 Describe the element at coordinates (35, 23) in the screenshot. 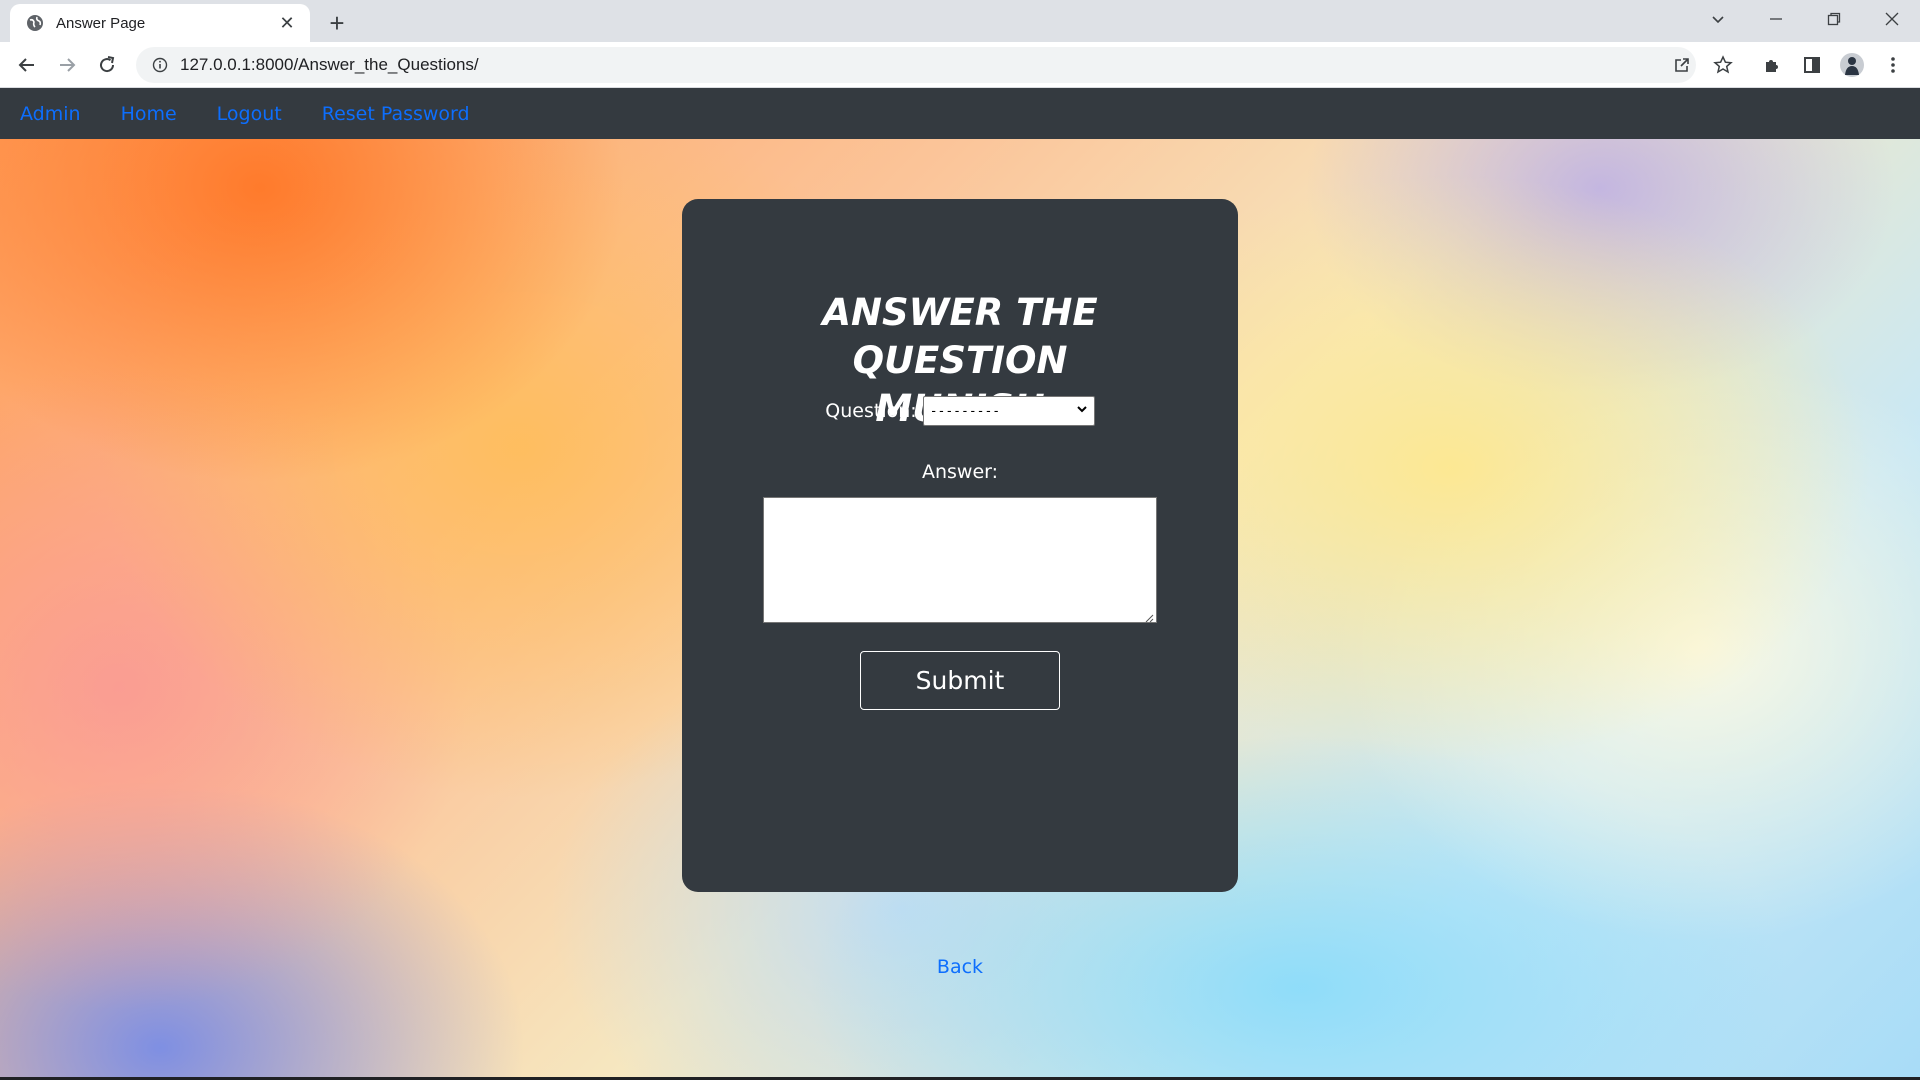

I see `globe-icon` at that location.